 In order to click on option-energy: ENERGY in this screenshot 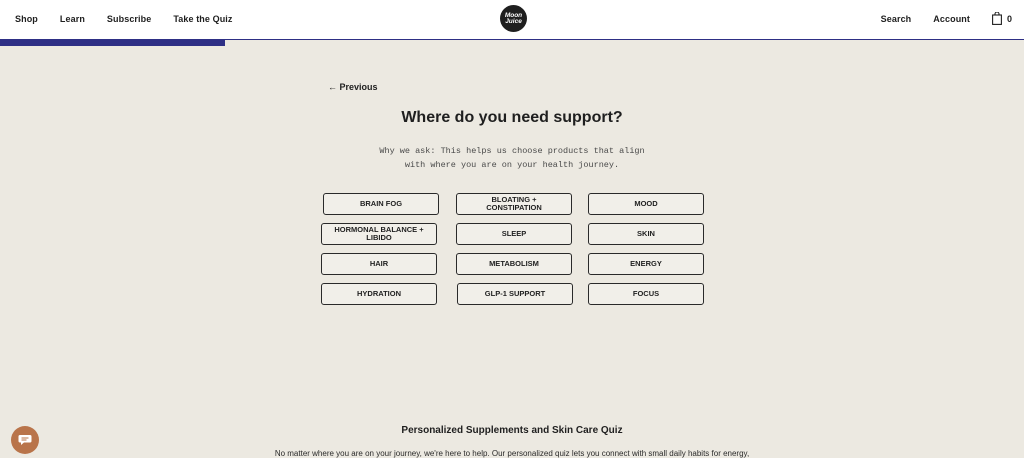, I will do `click(646, 264)`.